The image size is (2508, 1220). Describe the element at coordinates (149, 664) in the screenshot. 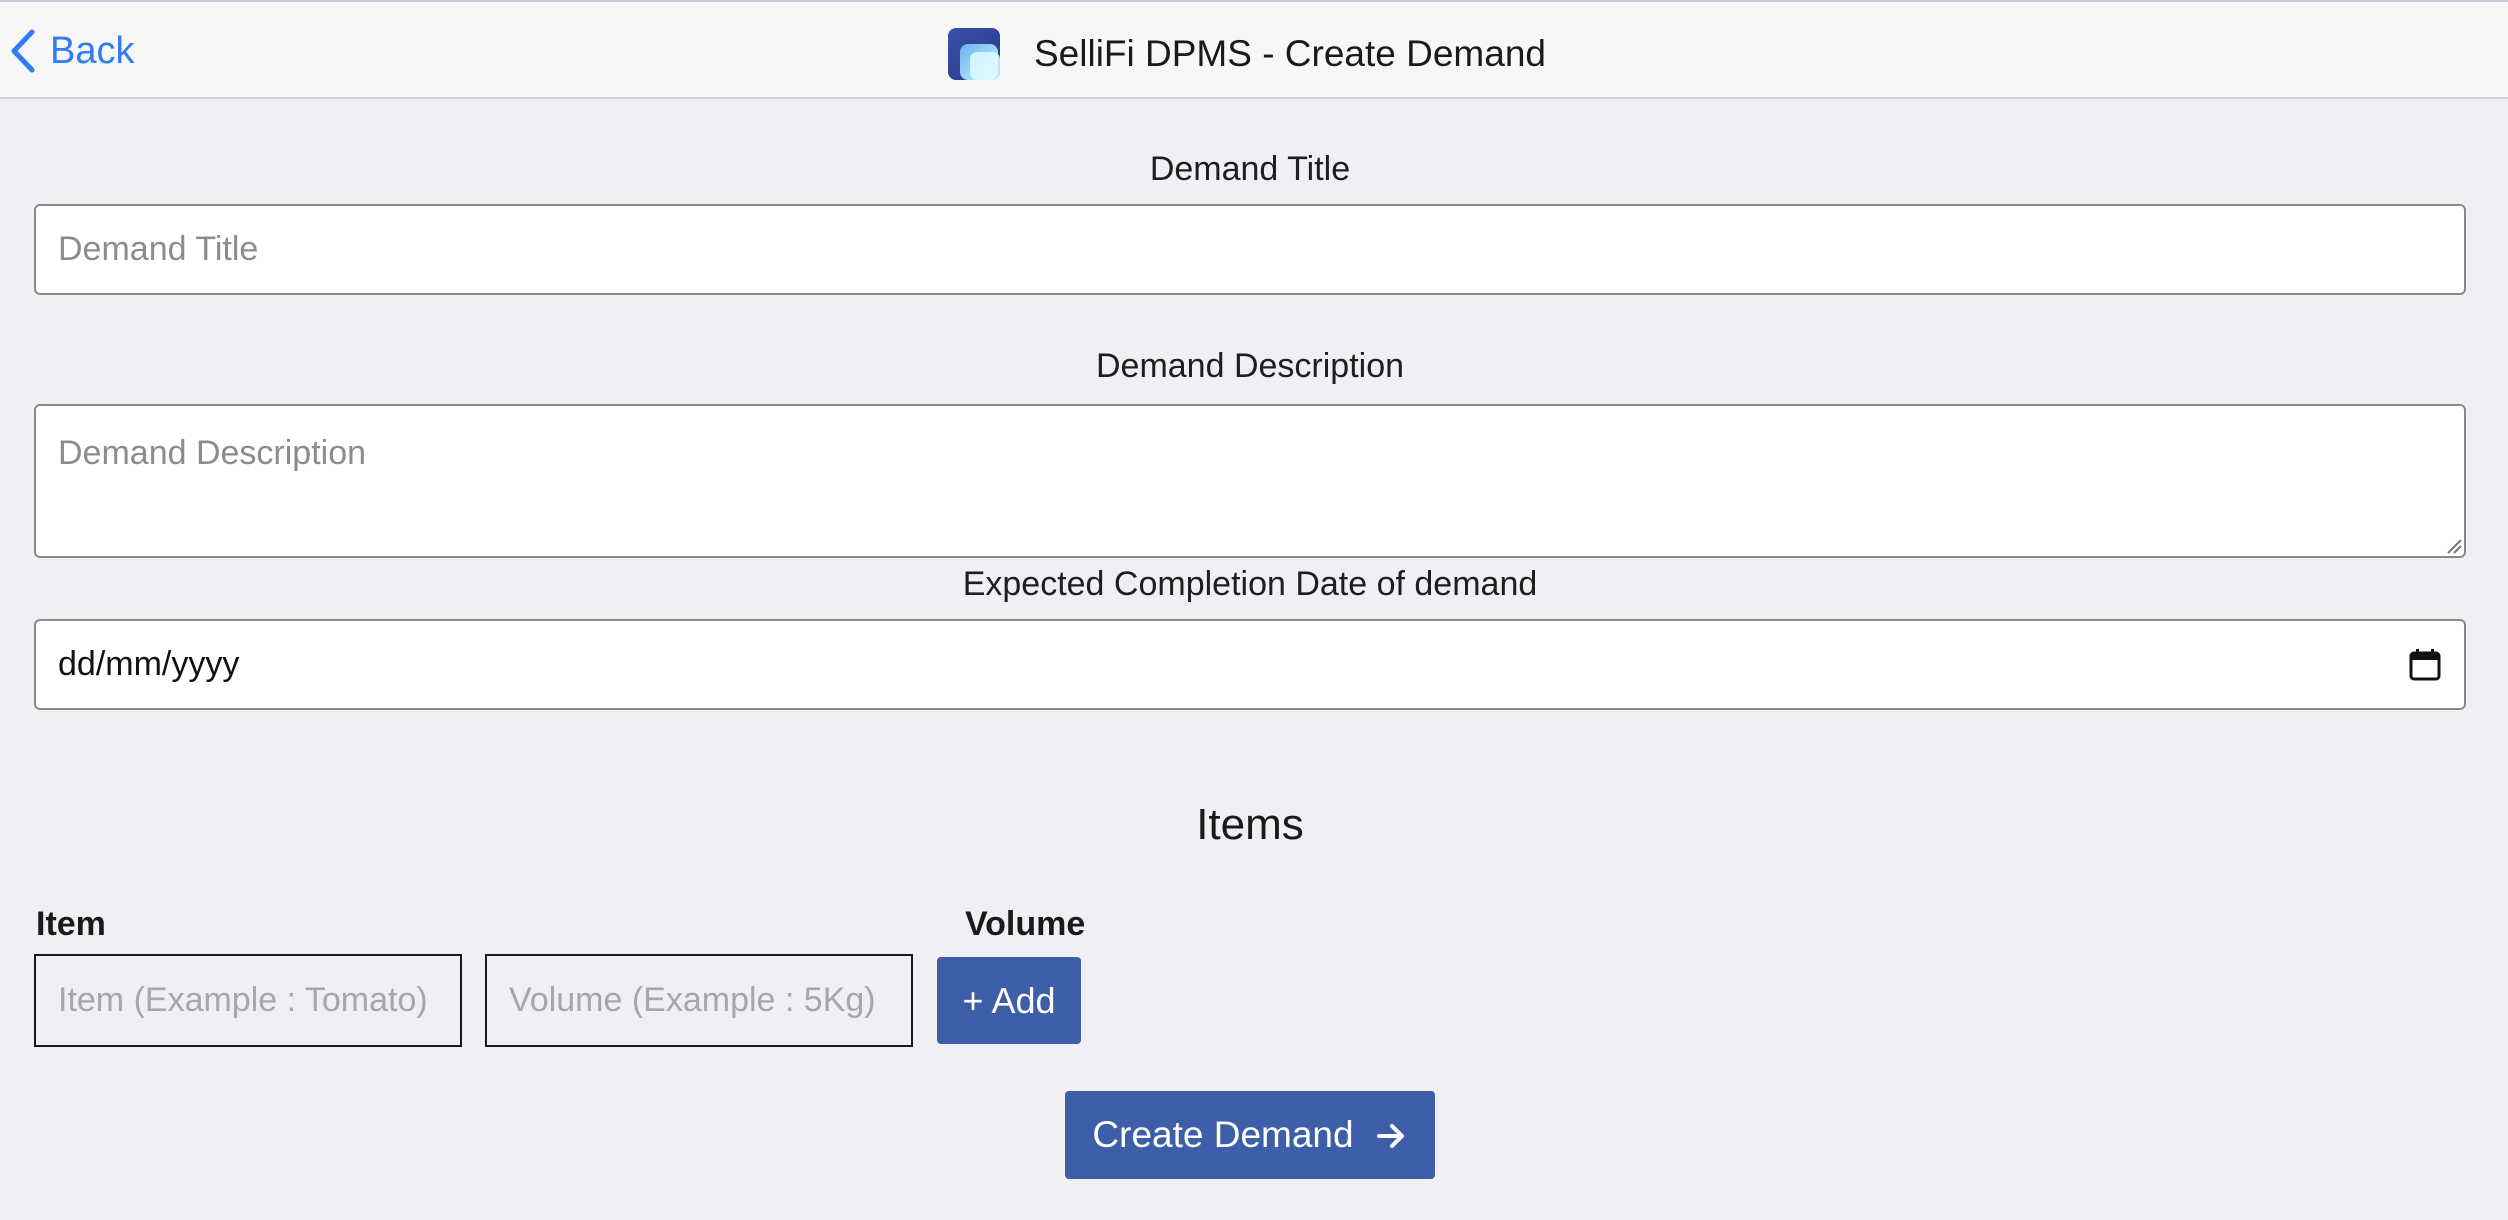

I see `date-placeholder: dd/mm/yyyy` at that location.